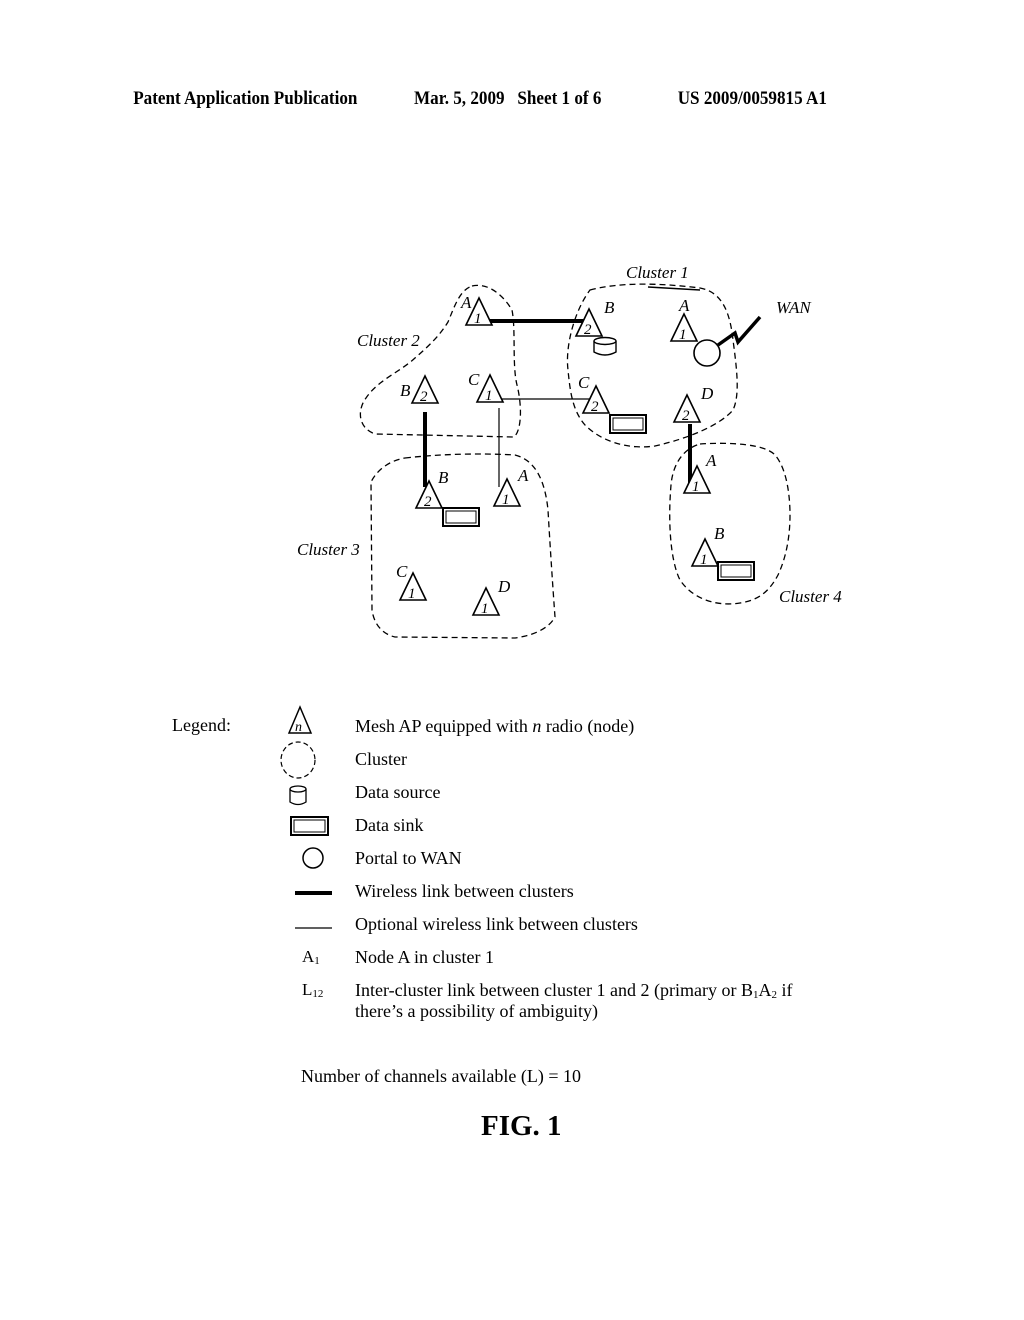 This screenshot has width=1024, height=1320. What do you see at coordinates (495, 726) in the screenshot?
I see `legend-item-node: Mesh AP equipped with n radio (node)` at bounding box center [495, 726].